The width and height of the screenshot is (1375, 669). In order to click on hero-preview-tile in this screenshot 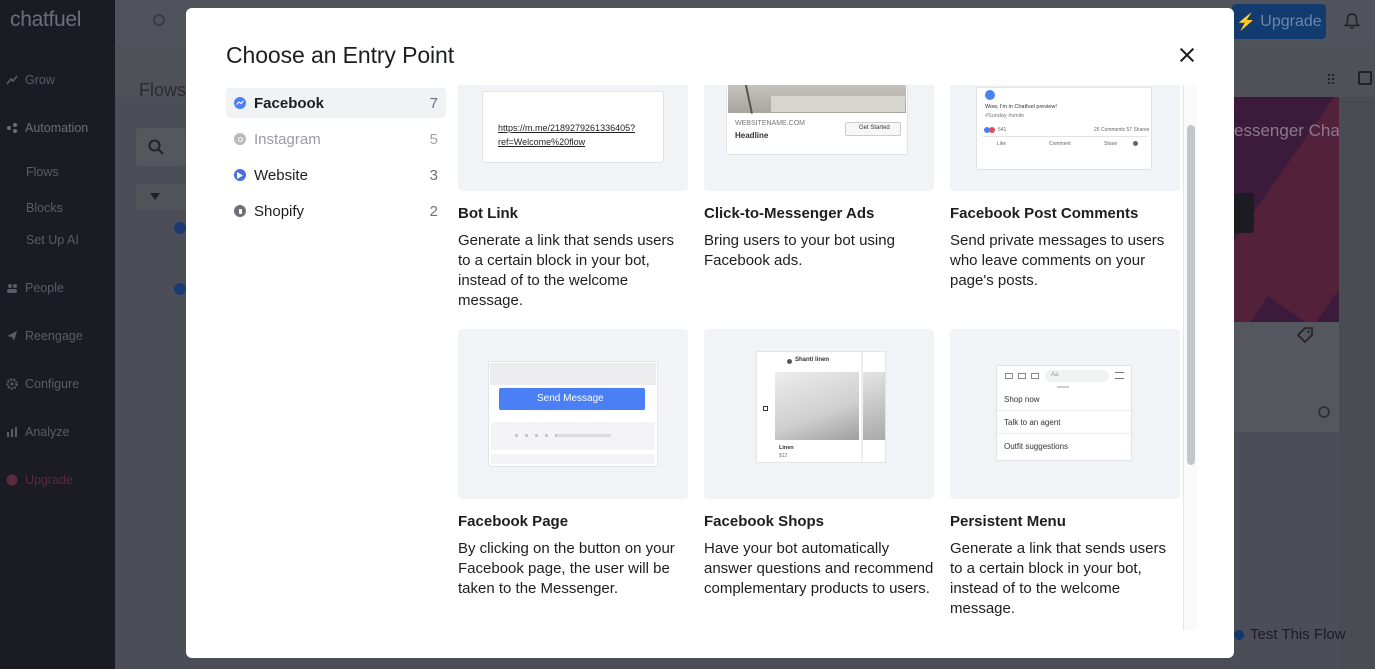, I will do `click(1244, 213)`.